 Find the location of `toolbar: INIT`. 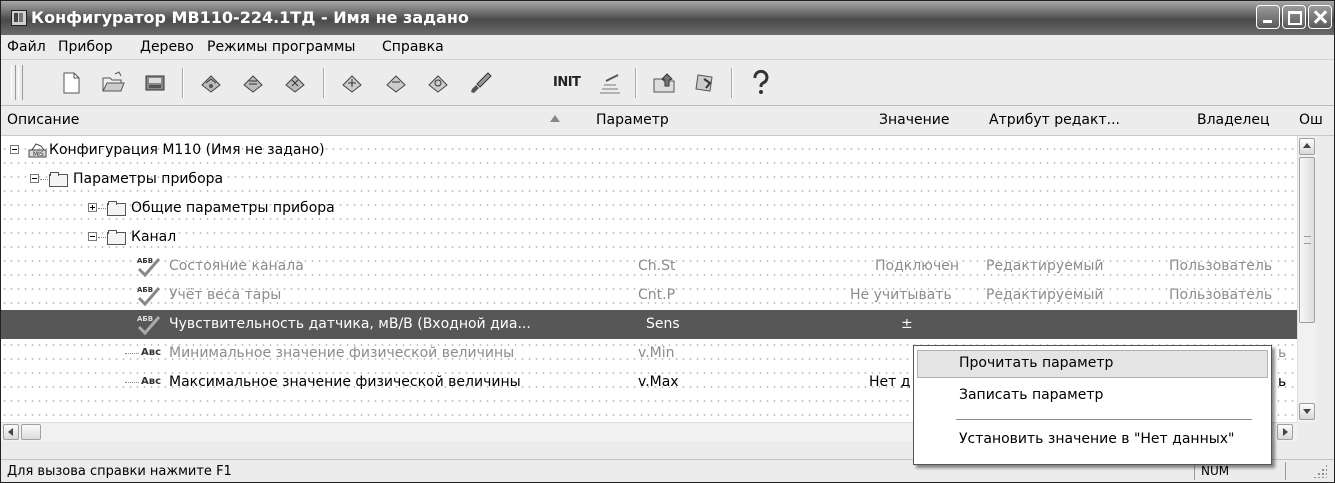

toolbar: INIT is located at coordinates (667, 83).